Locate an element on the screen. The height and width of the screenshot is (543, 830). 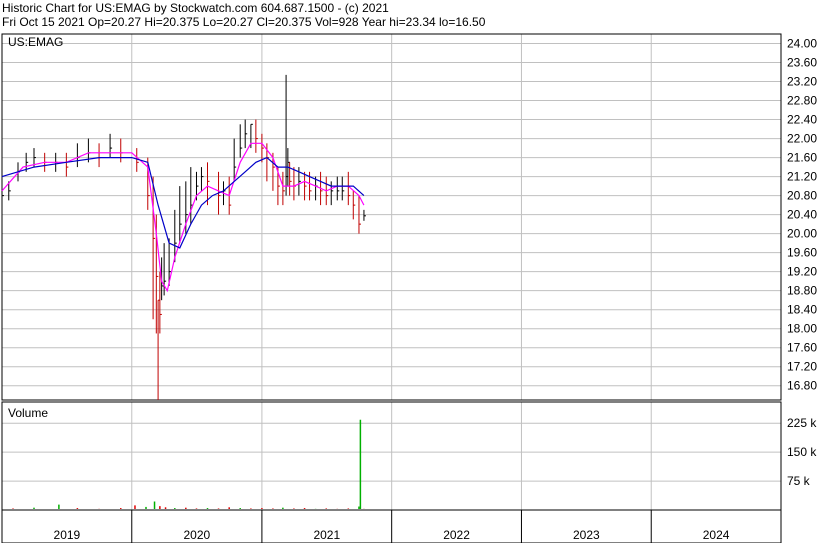
y-tick-label: 18.40 is located at coordinates (802, 310).